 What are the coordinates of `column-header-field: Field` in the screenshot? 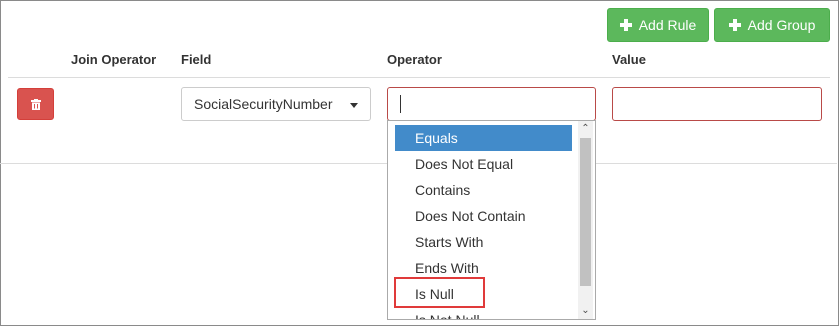 It's located at (196, 59).